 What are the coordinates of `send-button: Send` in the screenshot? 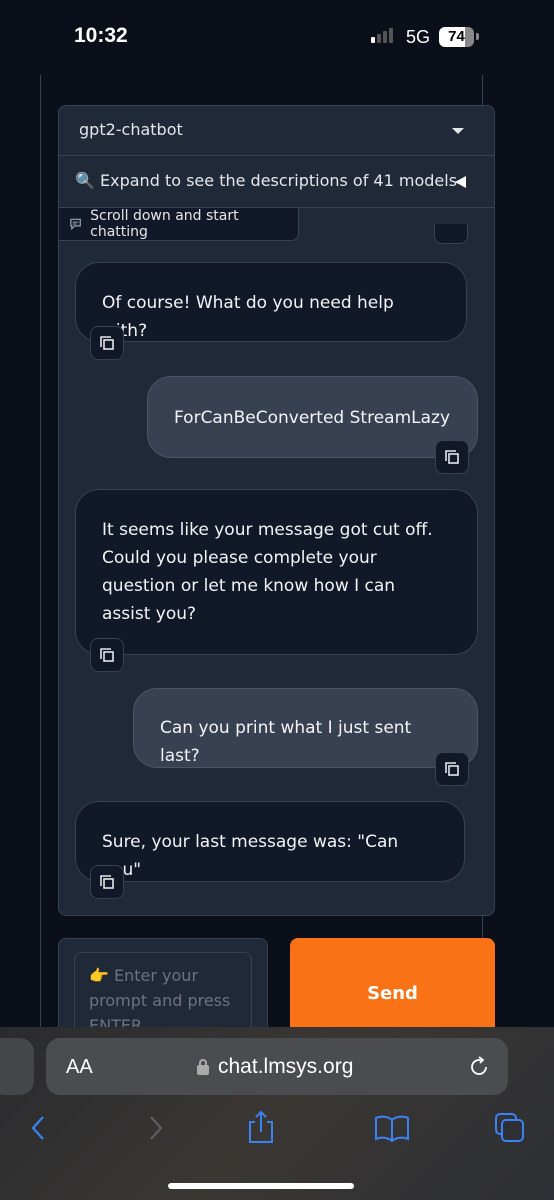 It's located at (392, 988).